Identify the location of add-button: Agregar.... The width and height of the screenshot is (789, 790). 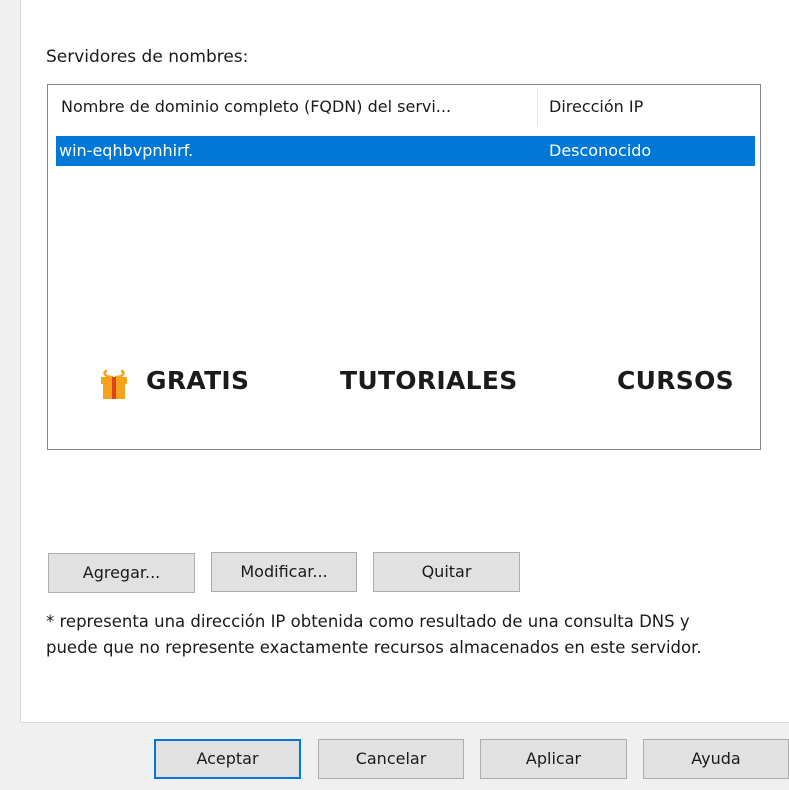
(121, 573).